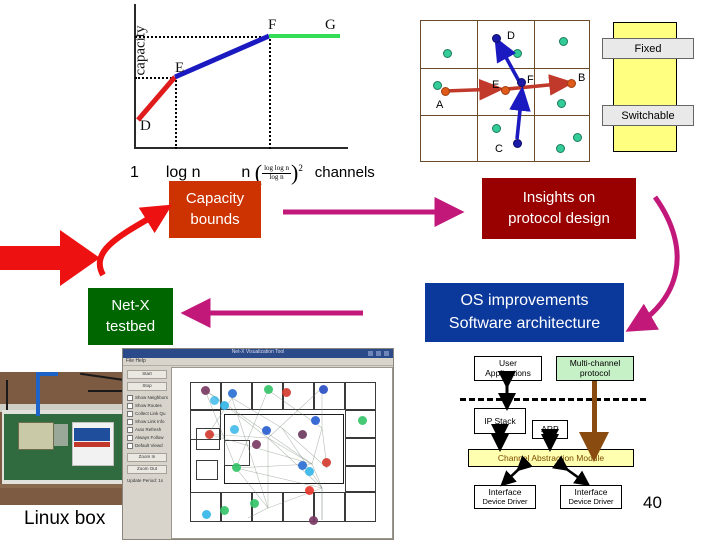  I want to click on zoom-in-button: Zoom In, so click(147, 457).